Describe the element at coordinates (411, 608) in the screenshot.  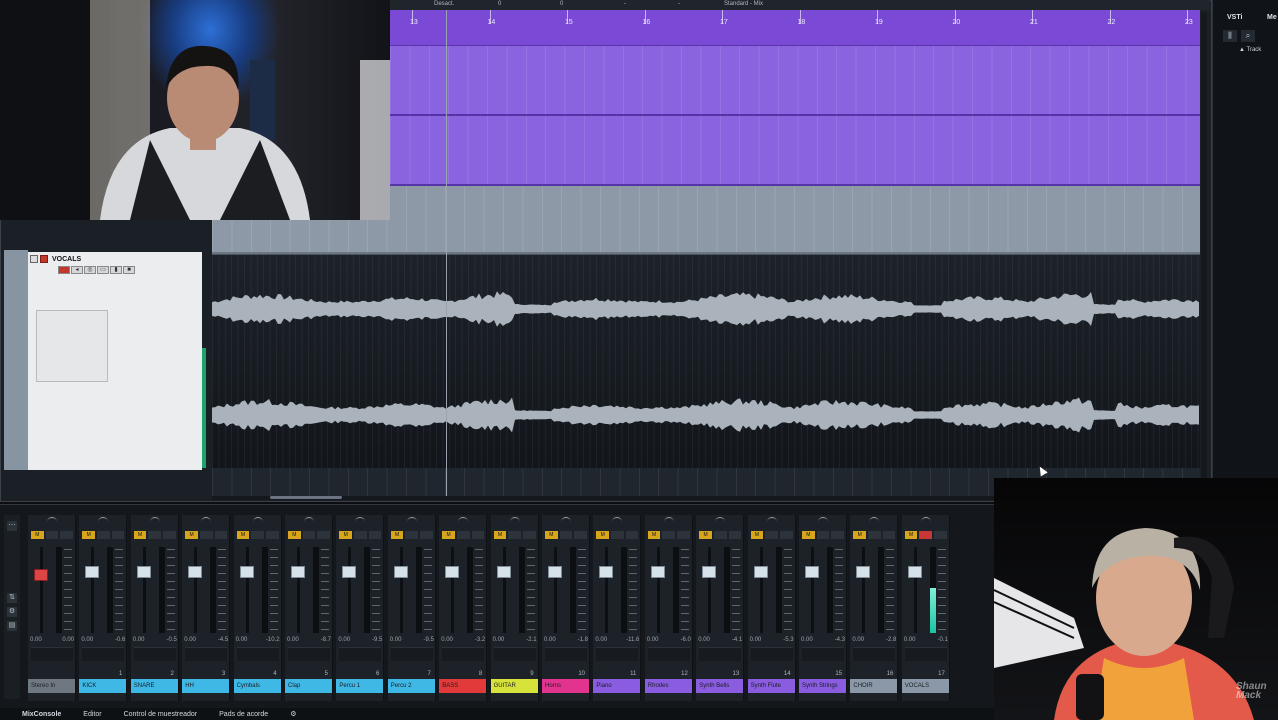
I see `mixer-channel: M 0.00 -9.5 7 Percu 2` at that location.